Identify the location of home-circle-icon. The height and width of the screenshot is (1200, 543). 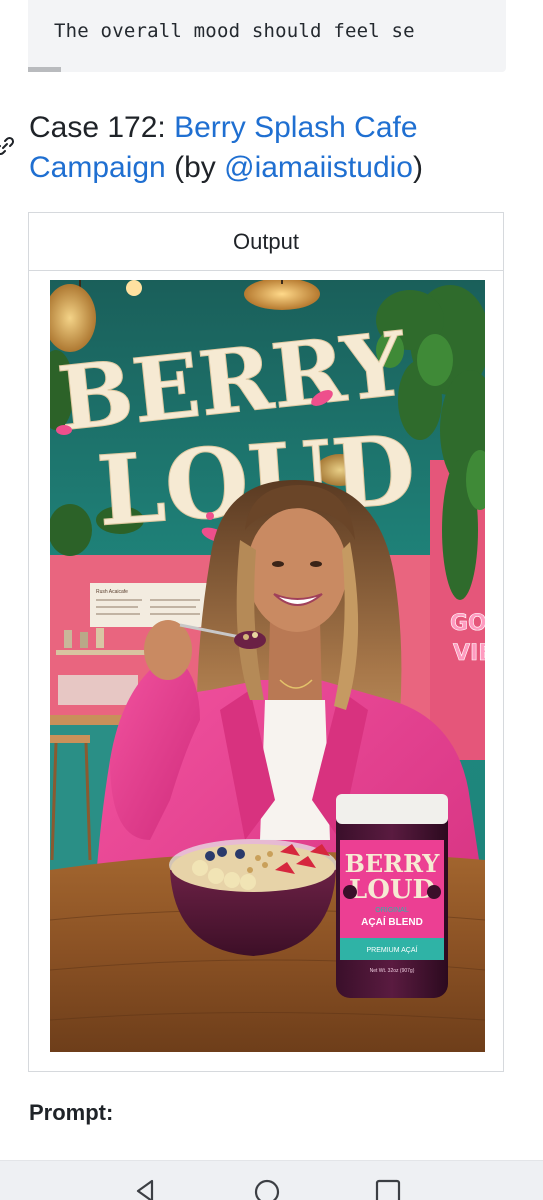
(267, 1188).